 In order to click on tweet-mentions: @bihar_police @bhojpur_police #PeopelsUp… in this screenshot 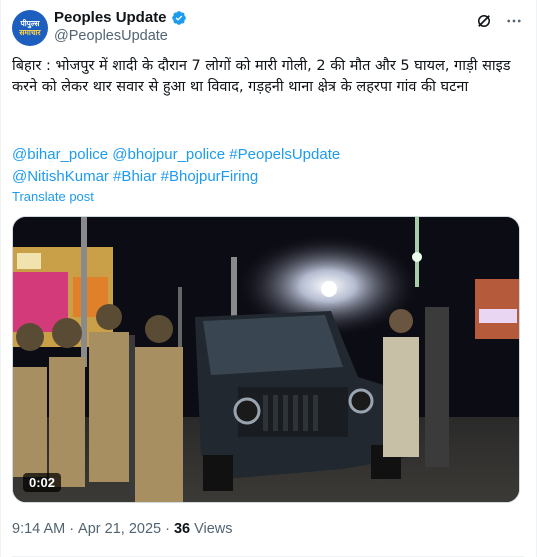, I will do `click(267, 166)`.